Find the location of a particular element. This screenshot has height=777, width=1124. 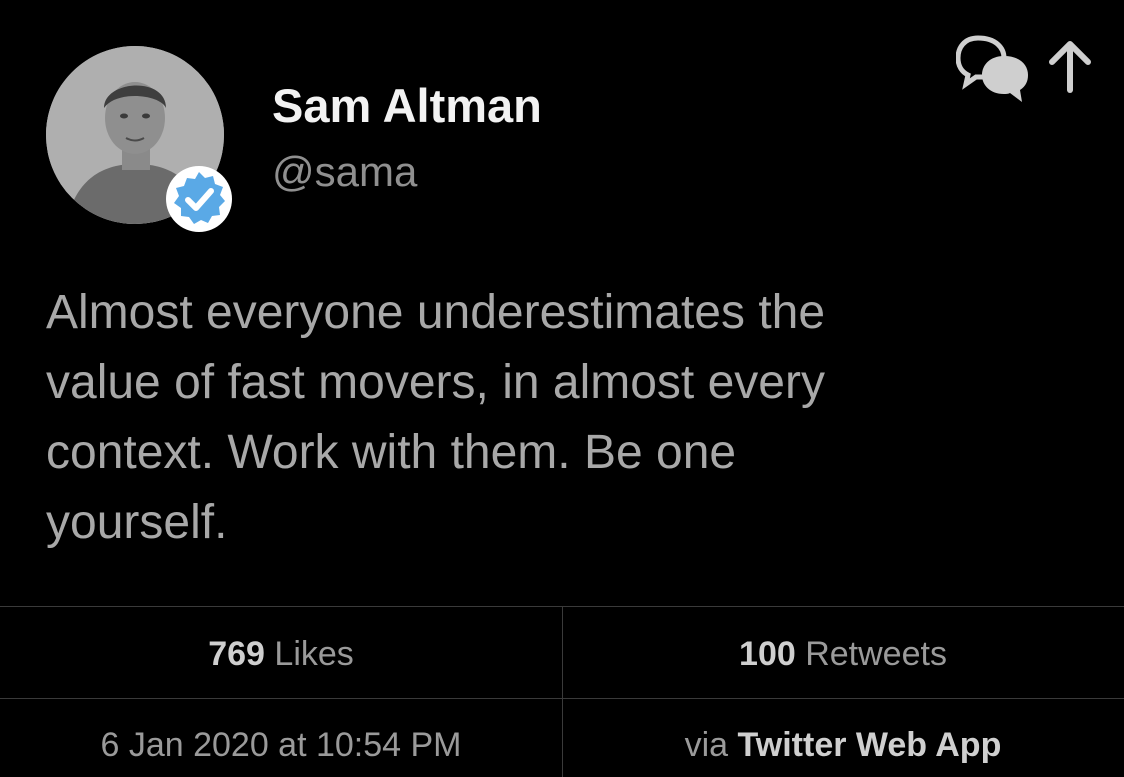

tweet-source: via Twitter Web App is located at coordinates (843, 745).